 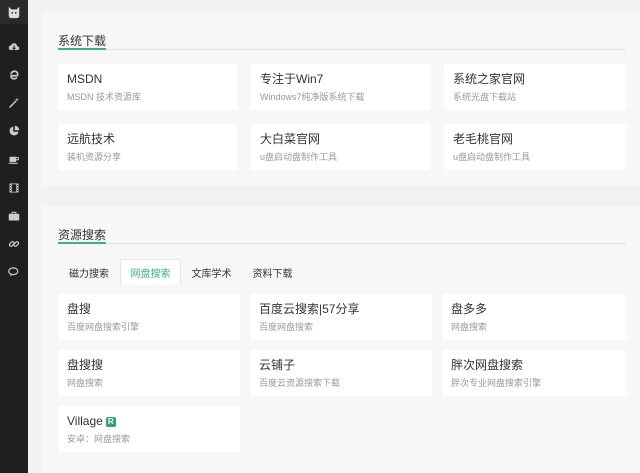 What do you see at coordinates (89, 272) in the screenshot?
I see `tab-magnet-search: 磁力搜索` at bounding box center [89, 272].